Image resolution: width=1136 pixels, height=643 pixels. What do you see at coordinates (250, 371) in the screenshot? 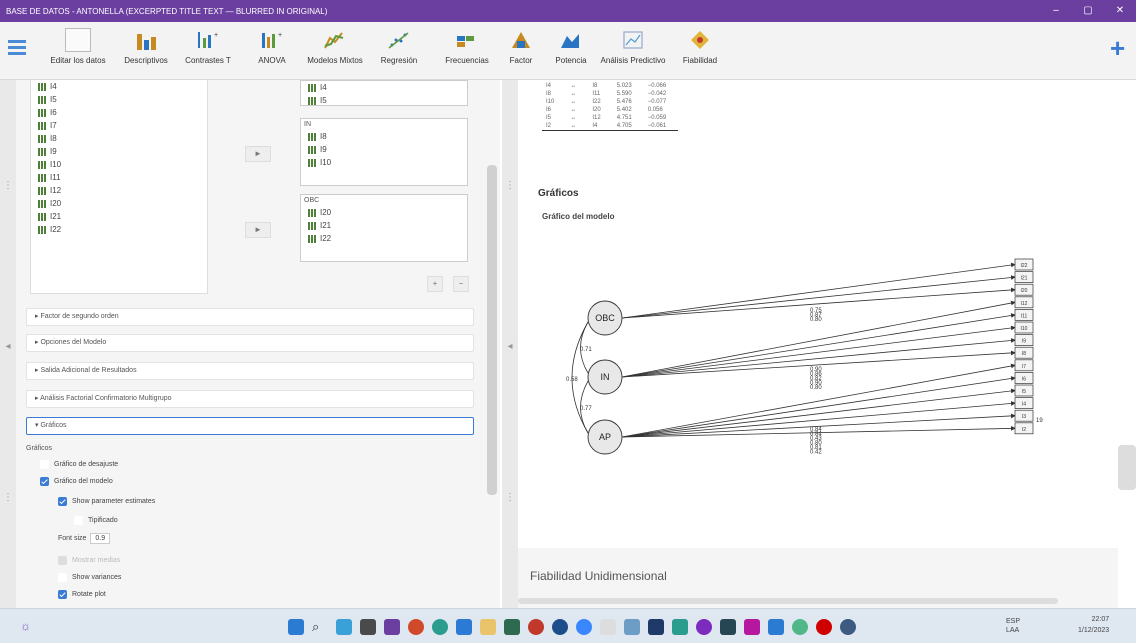
I see `section-salida-adicional: ▸ Salida Adicional de Resultados` at bounding box center [250, 371].